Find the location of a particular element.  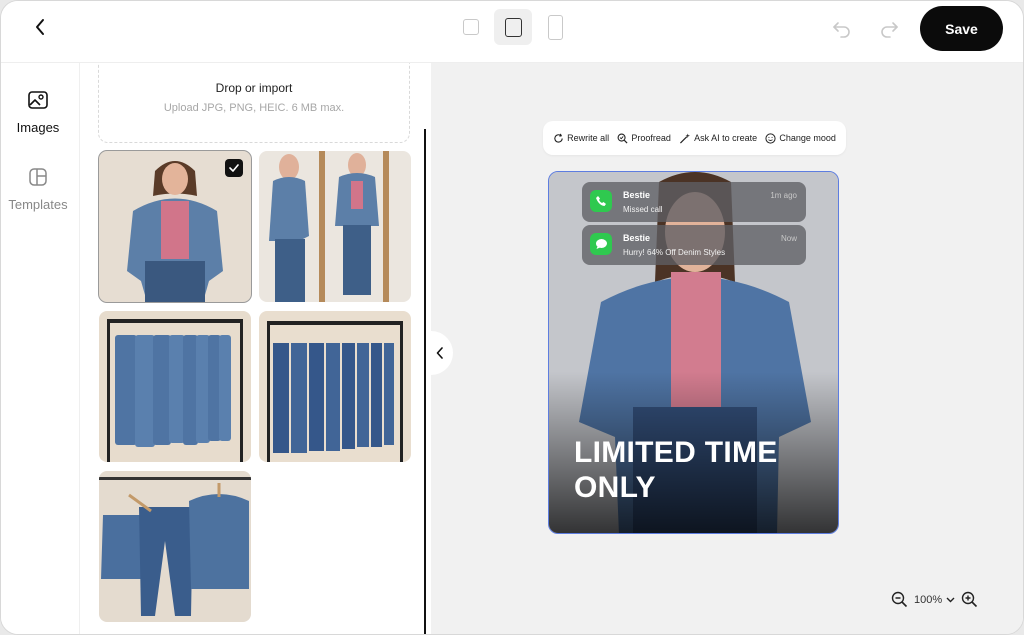

photo-denim-set-hangers is located at coordinates (175, 546).